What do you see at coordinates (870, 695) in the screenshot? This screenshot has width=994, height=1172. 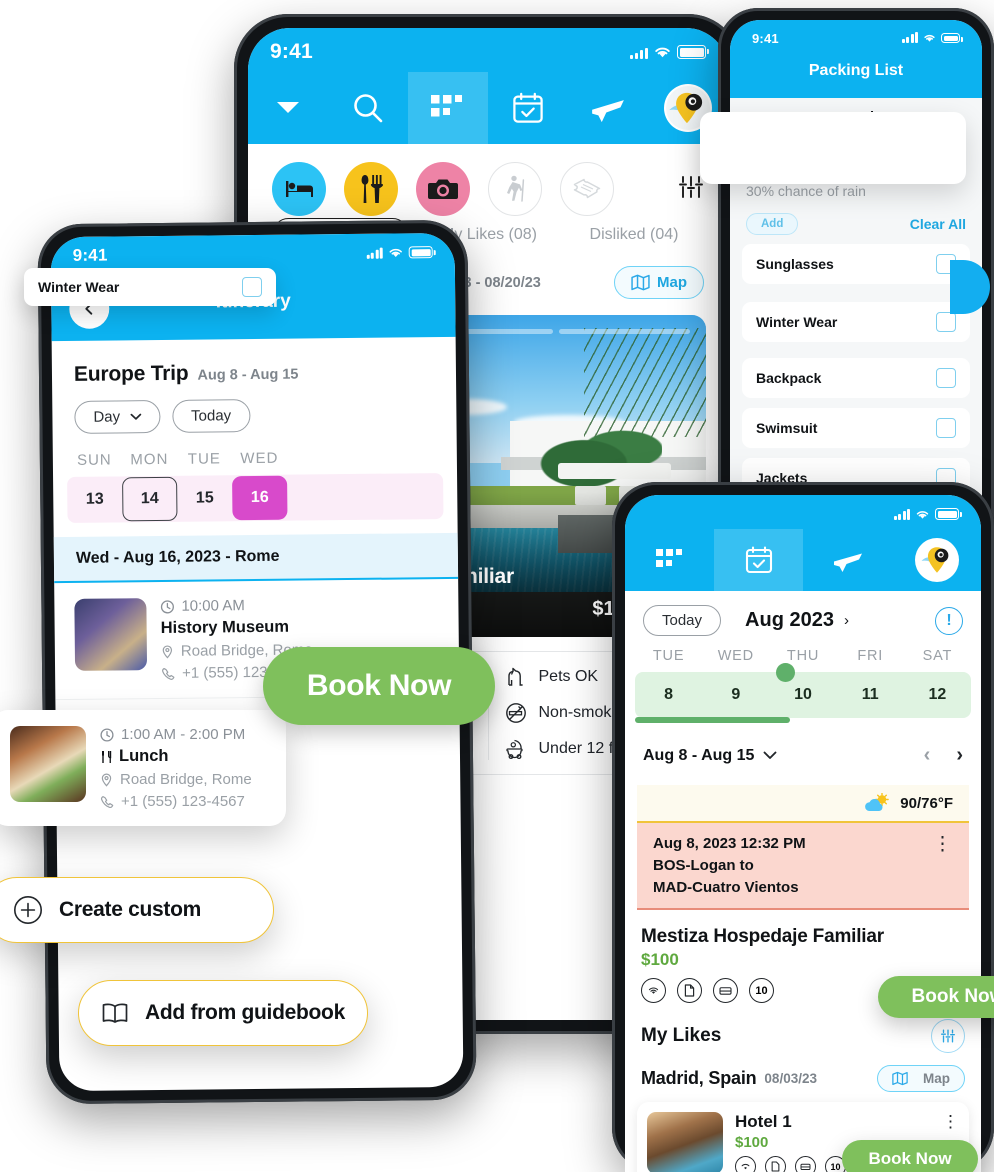 I see `calendar-day: 11` at bounding box center [870, 695].